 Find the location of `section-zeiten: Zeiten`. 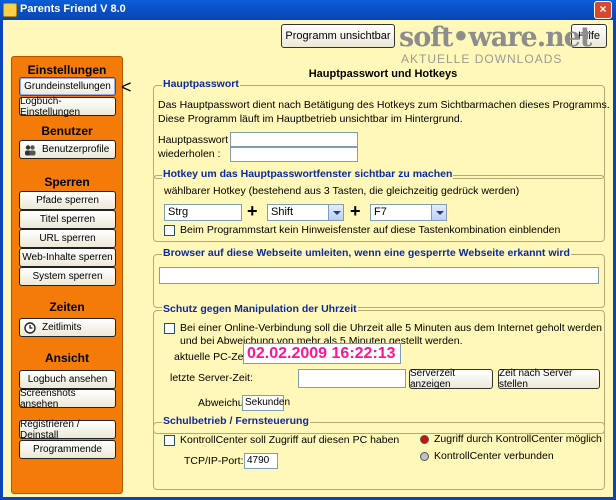

section-zeiten: Zeiten is located at coordinates (67, 307).